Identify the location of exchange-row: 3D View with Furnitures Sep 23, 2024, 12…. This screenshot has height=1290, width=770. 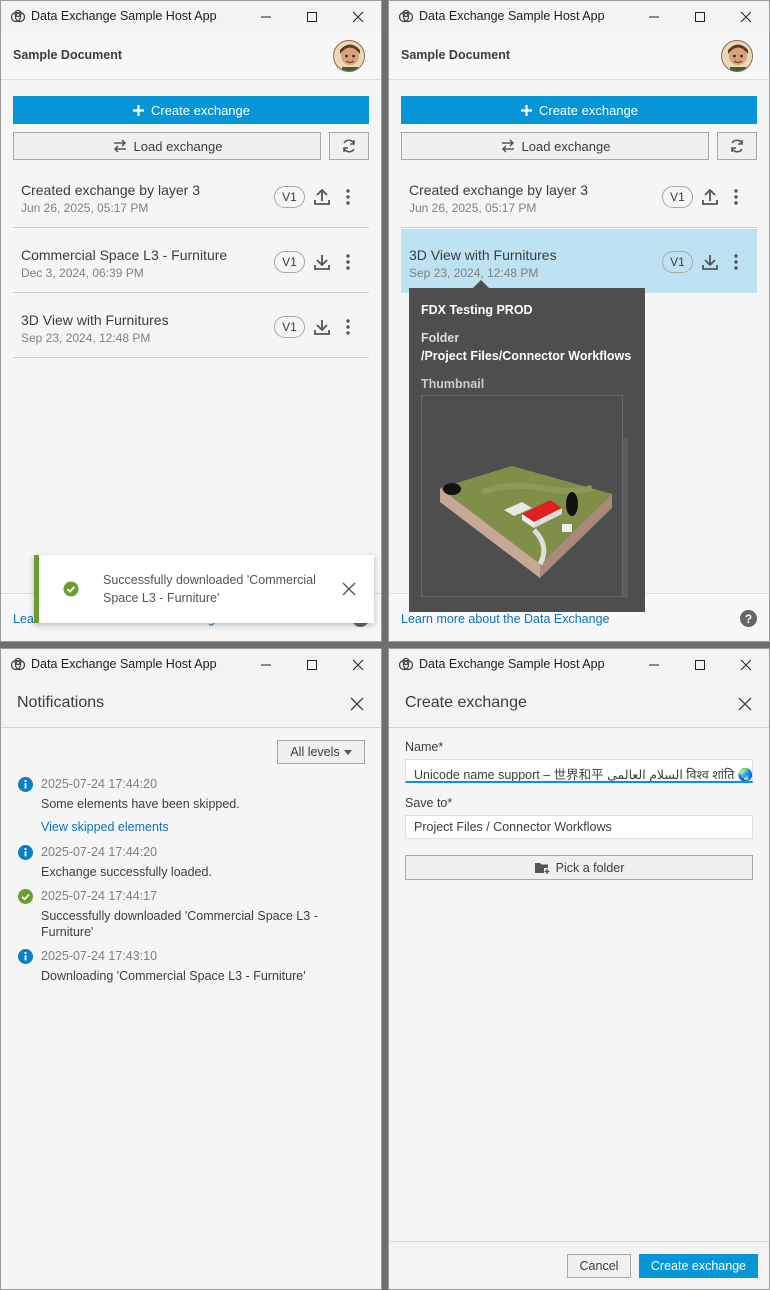
(191, 326).